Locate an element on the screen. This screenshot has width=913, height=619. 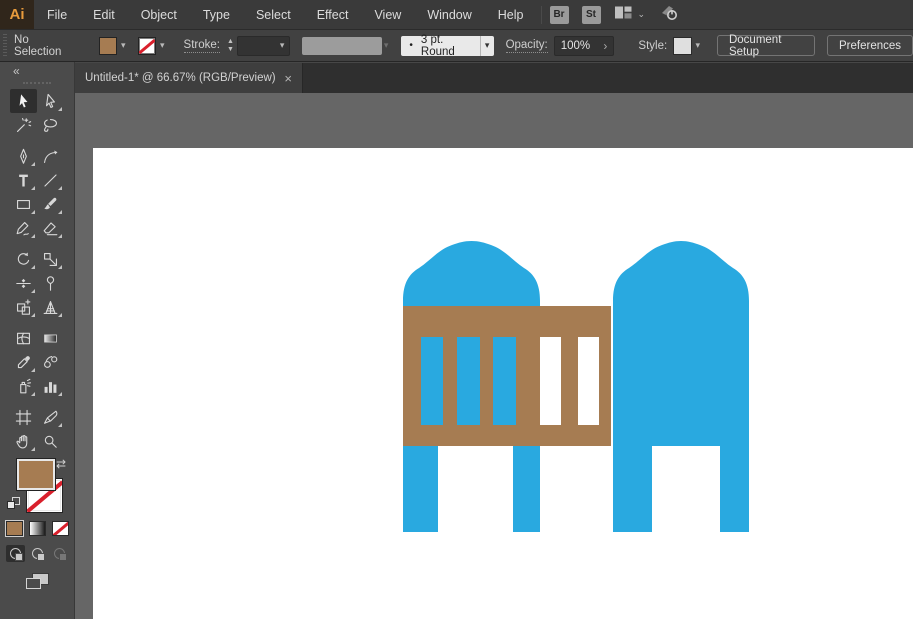
shape-builder-tool-icon is located at coordinates (24, 306).